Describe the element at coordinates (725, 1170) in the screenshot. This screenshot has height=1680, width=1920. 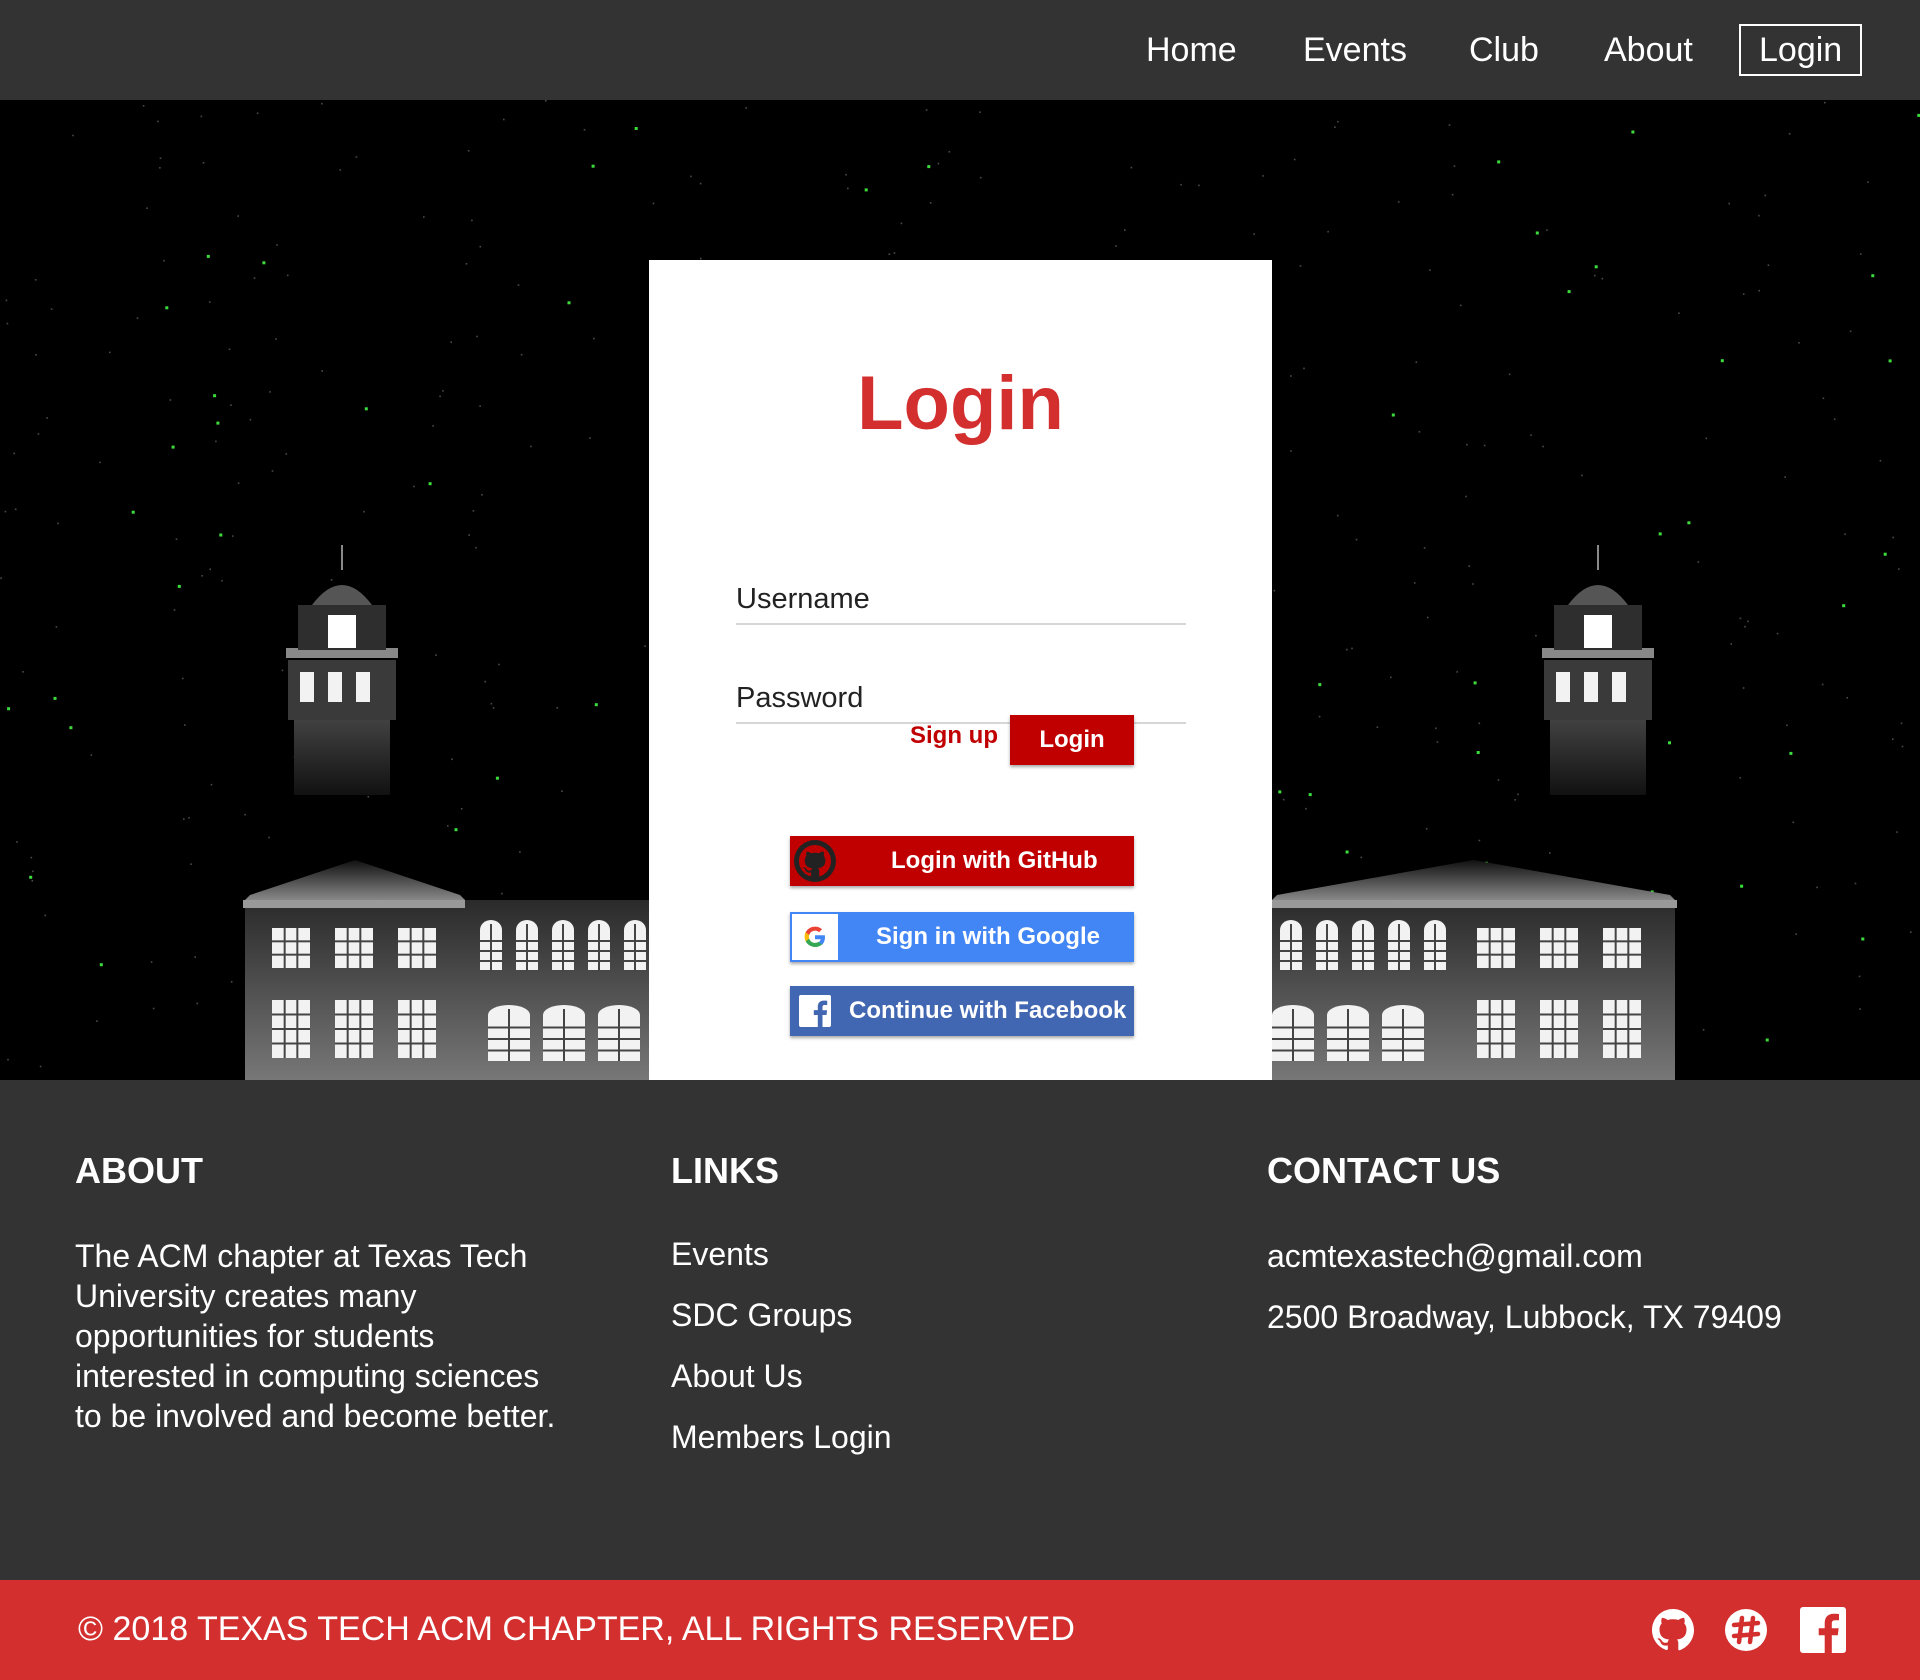
I see `footer-links-heading: LINKS` at that location.